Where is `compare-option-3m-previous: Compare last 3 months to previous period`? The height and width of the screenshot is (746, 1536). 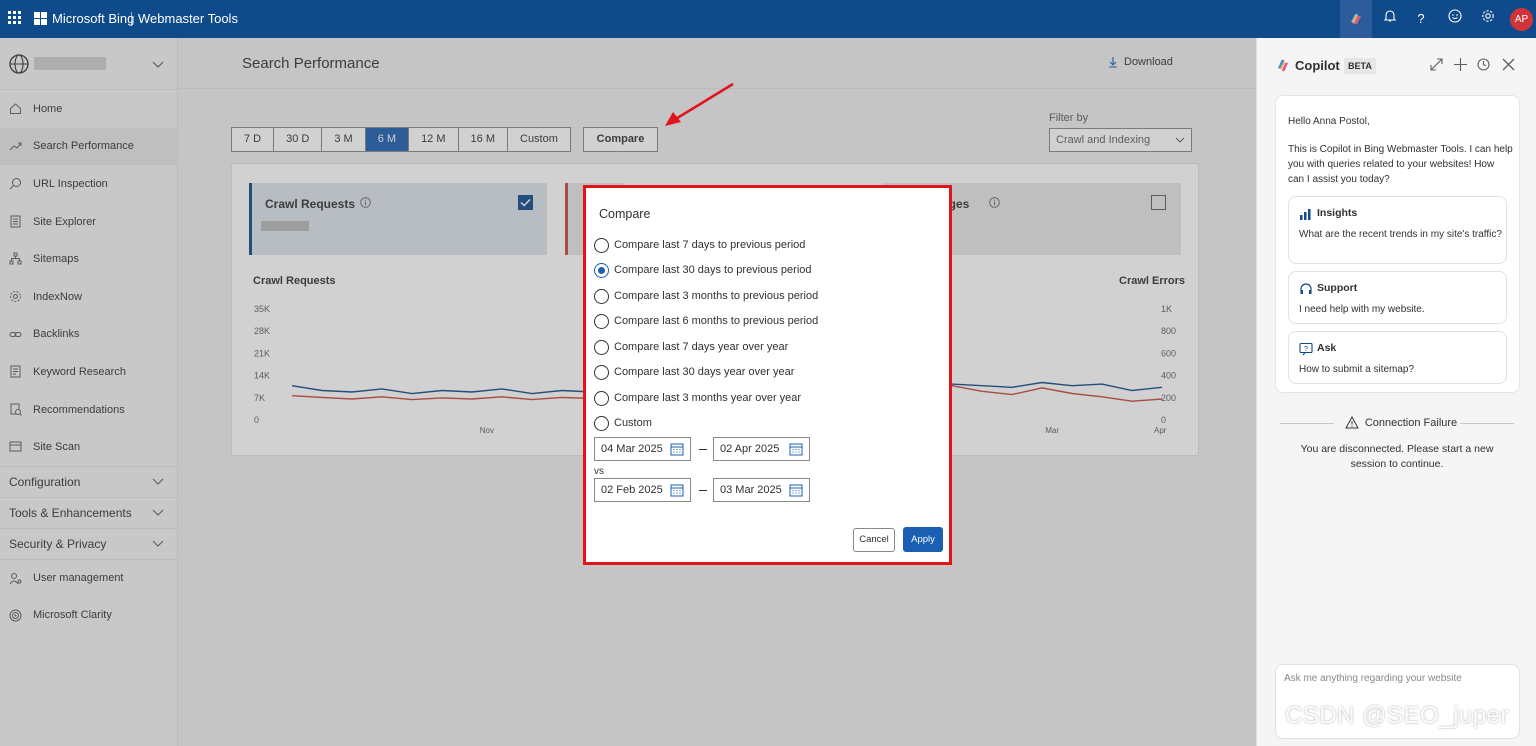 compare-option-3m-previous: Compare last 3 months to previous period is located at coordinates (706, 296).